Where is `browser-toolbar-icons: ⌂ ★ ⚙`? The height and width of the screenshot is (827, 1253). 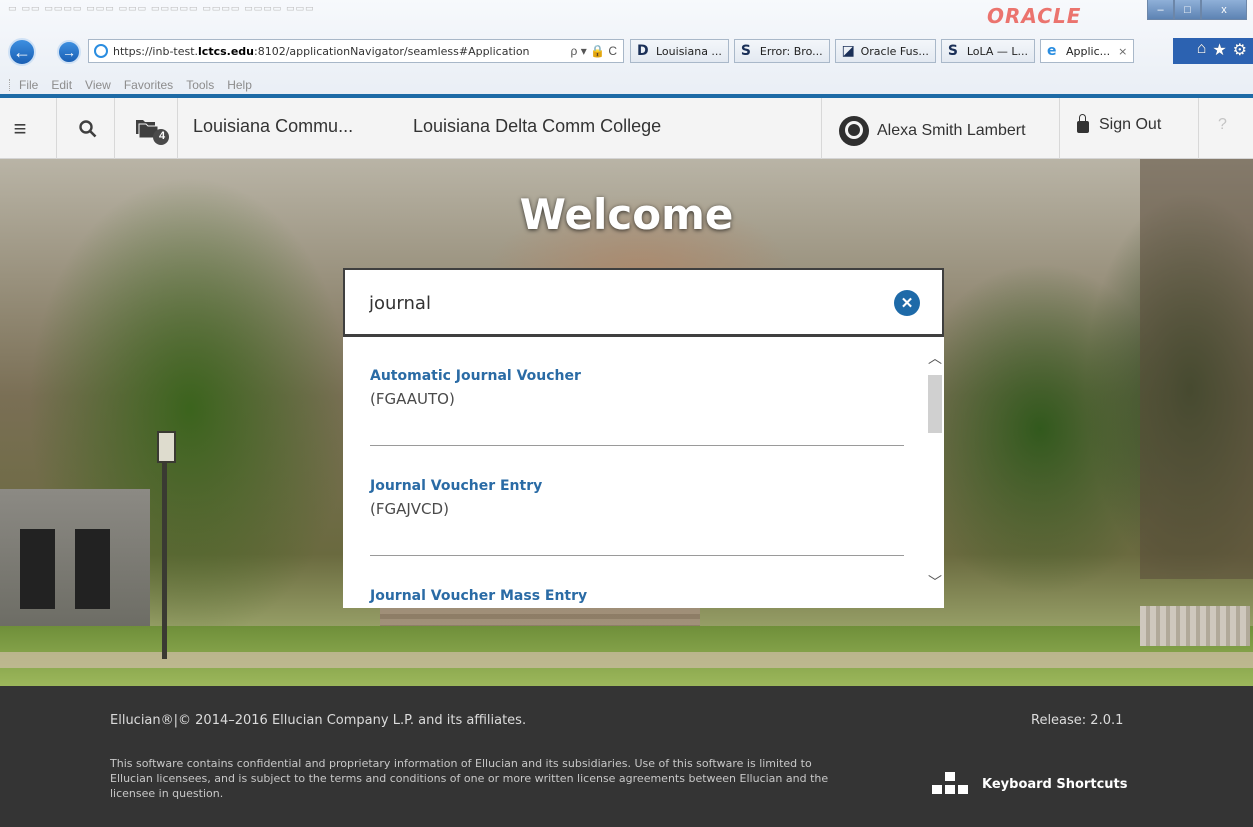
browser-toolbar-icons: ⌂ ★ ⚙ is located at coordinates (1222, 50).